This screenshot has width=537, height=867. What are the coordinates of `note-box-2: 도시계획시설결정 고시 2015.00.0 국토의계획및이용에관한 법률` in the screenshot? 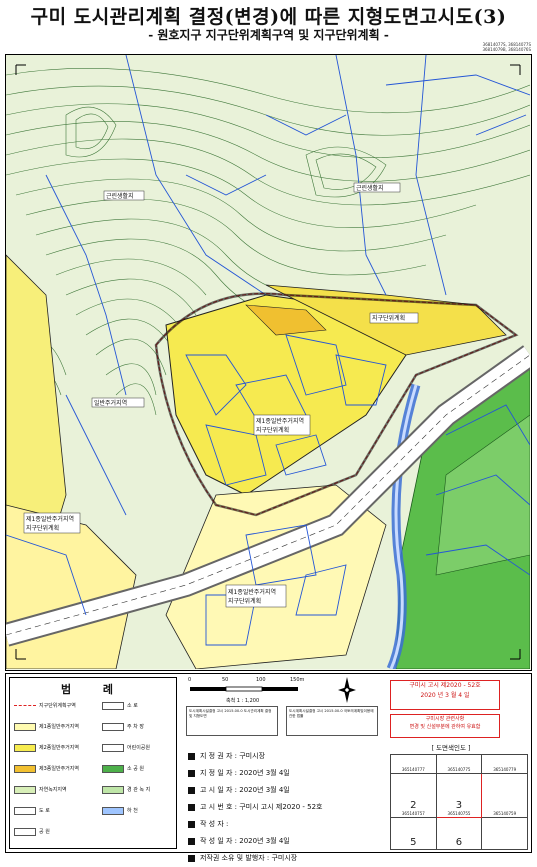 It's located at (332, 721).